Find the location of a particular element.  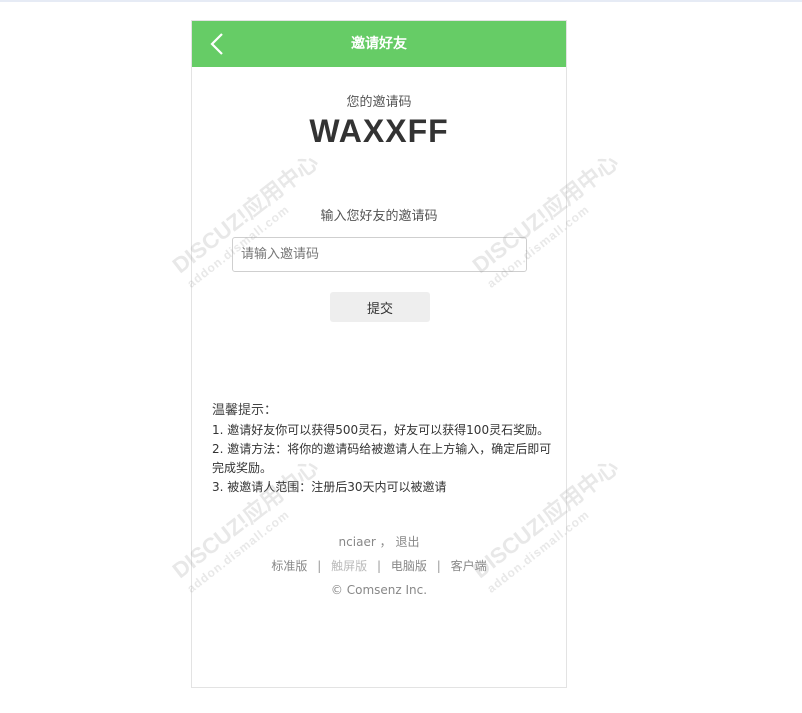

tip-item: 1. 邀请好友你可以获得500灵石，好友可以获得100灵石奖励。 is located at coordinates (381, 430).